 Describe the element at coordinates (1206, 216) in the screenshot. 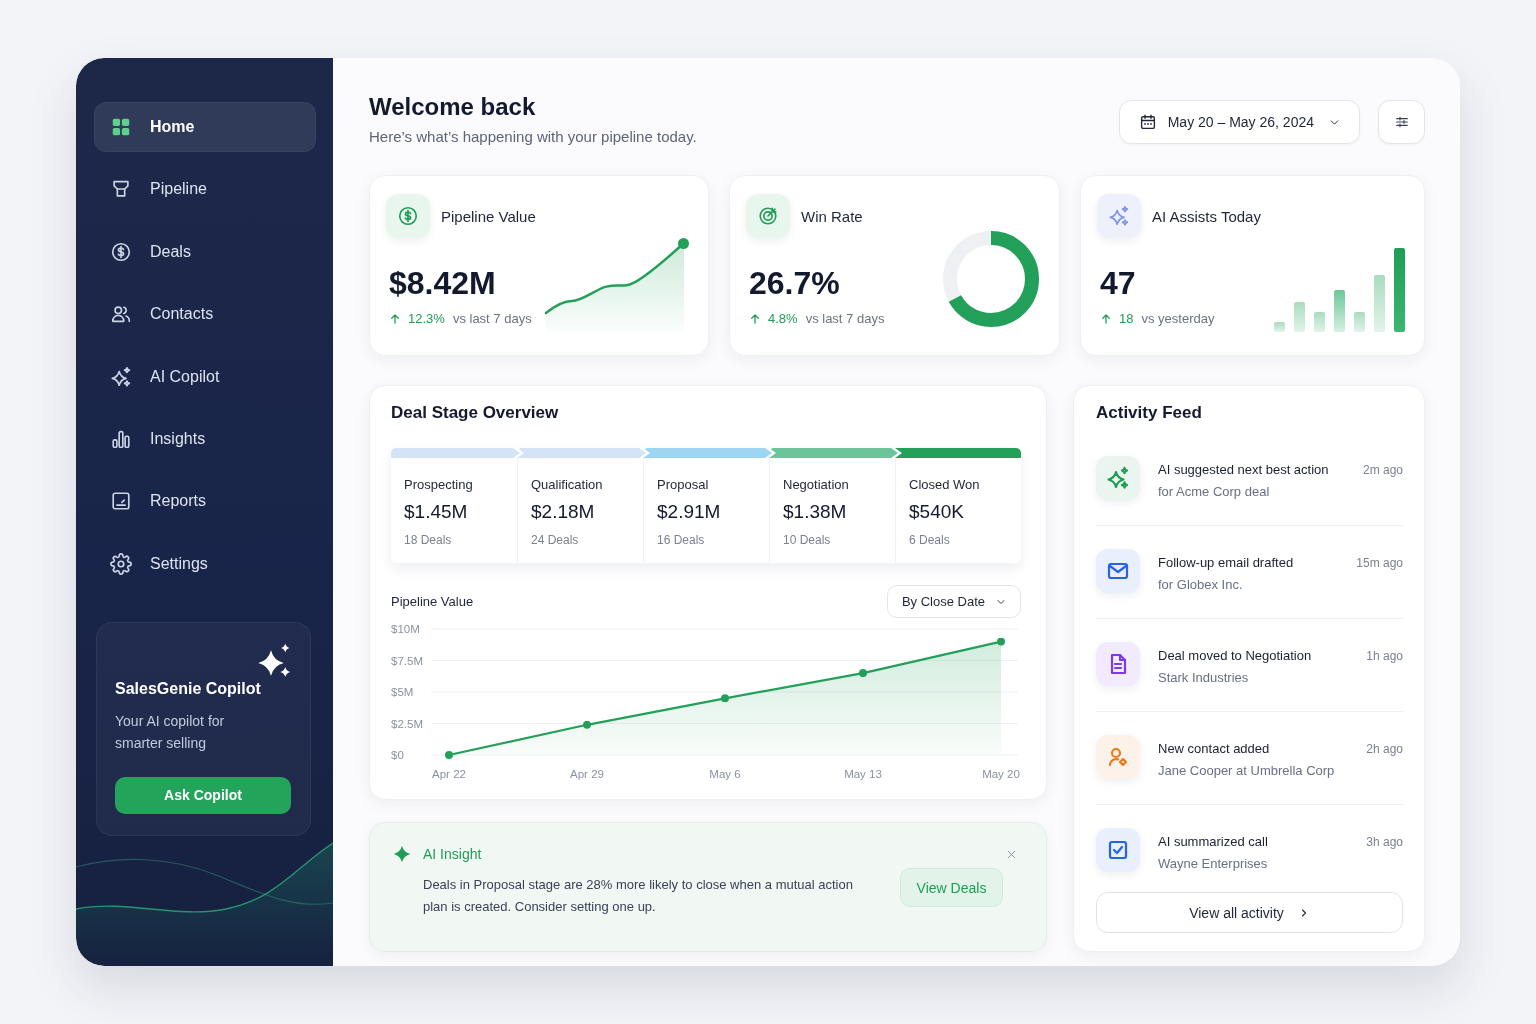

I see `stat-label: AI Assists Today` at that location.